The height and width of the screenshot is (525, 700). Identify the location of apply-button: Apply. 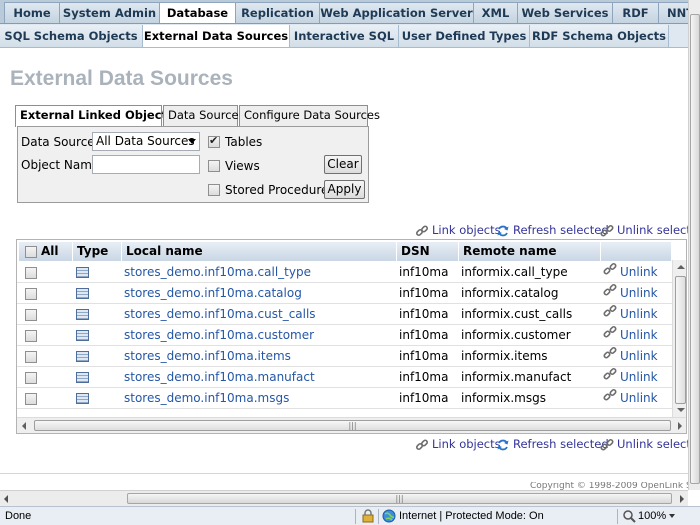
(344, 189).